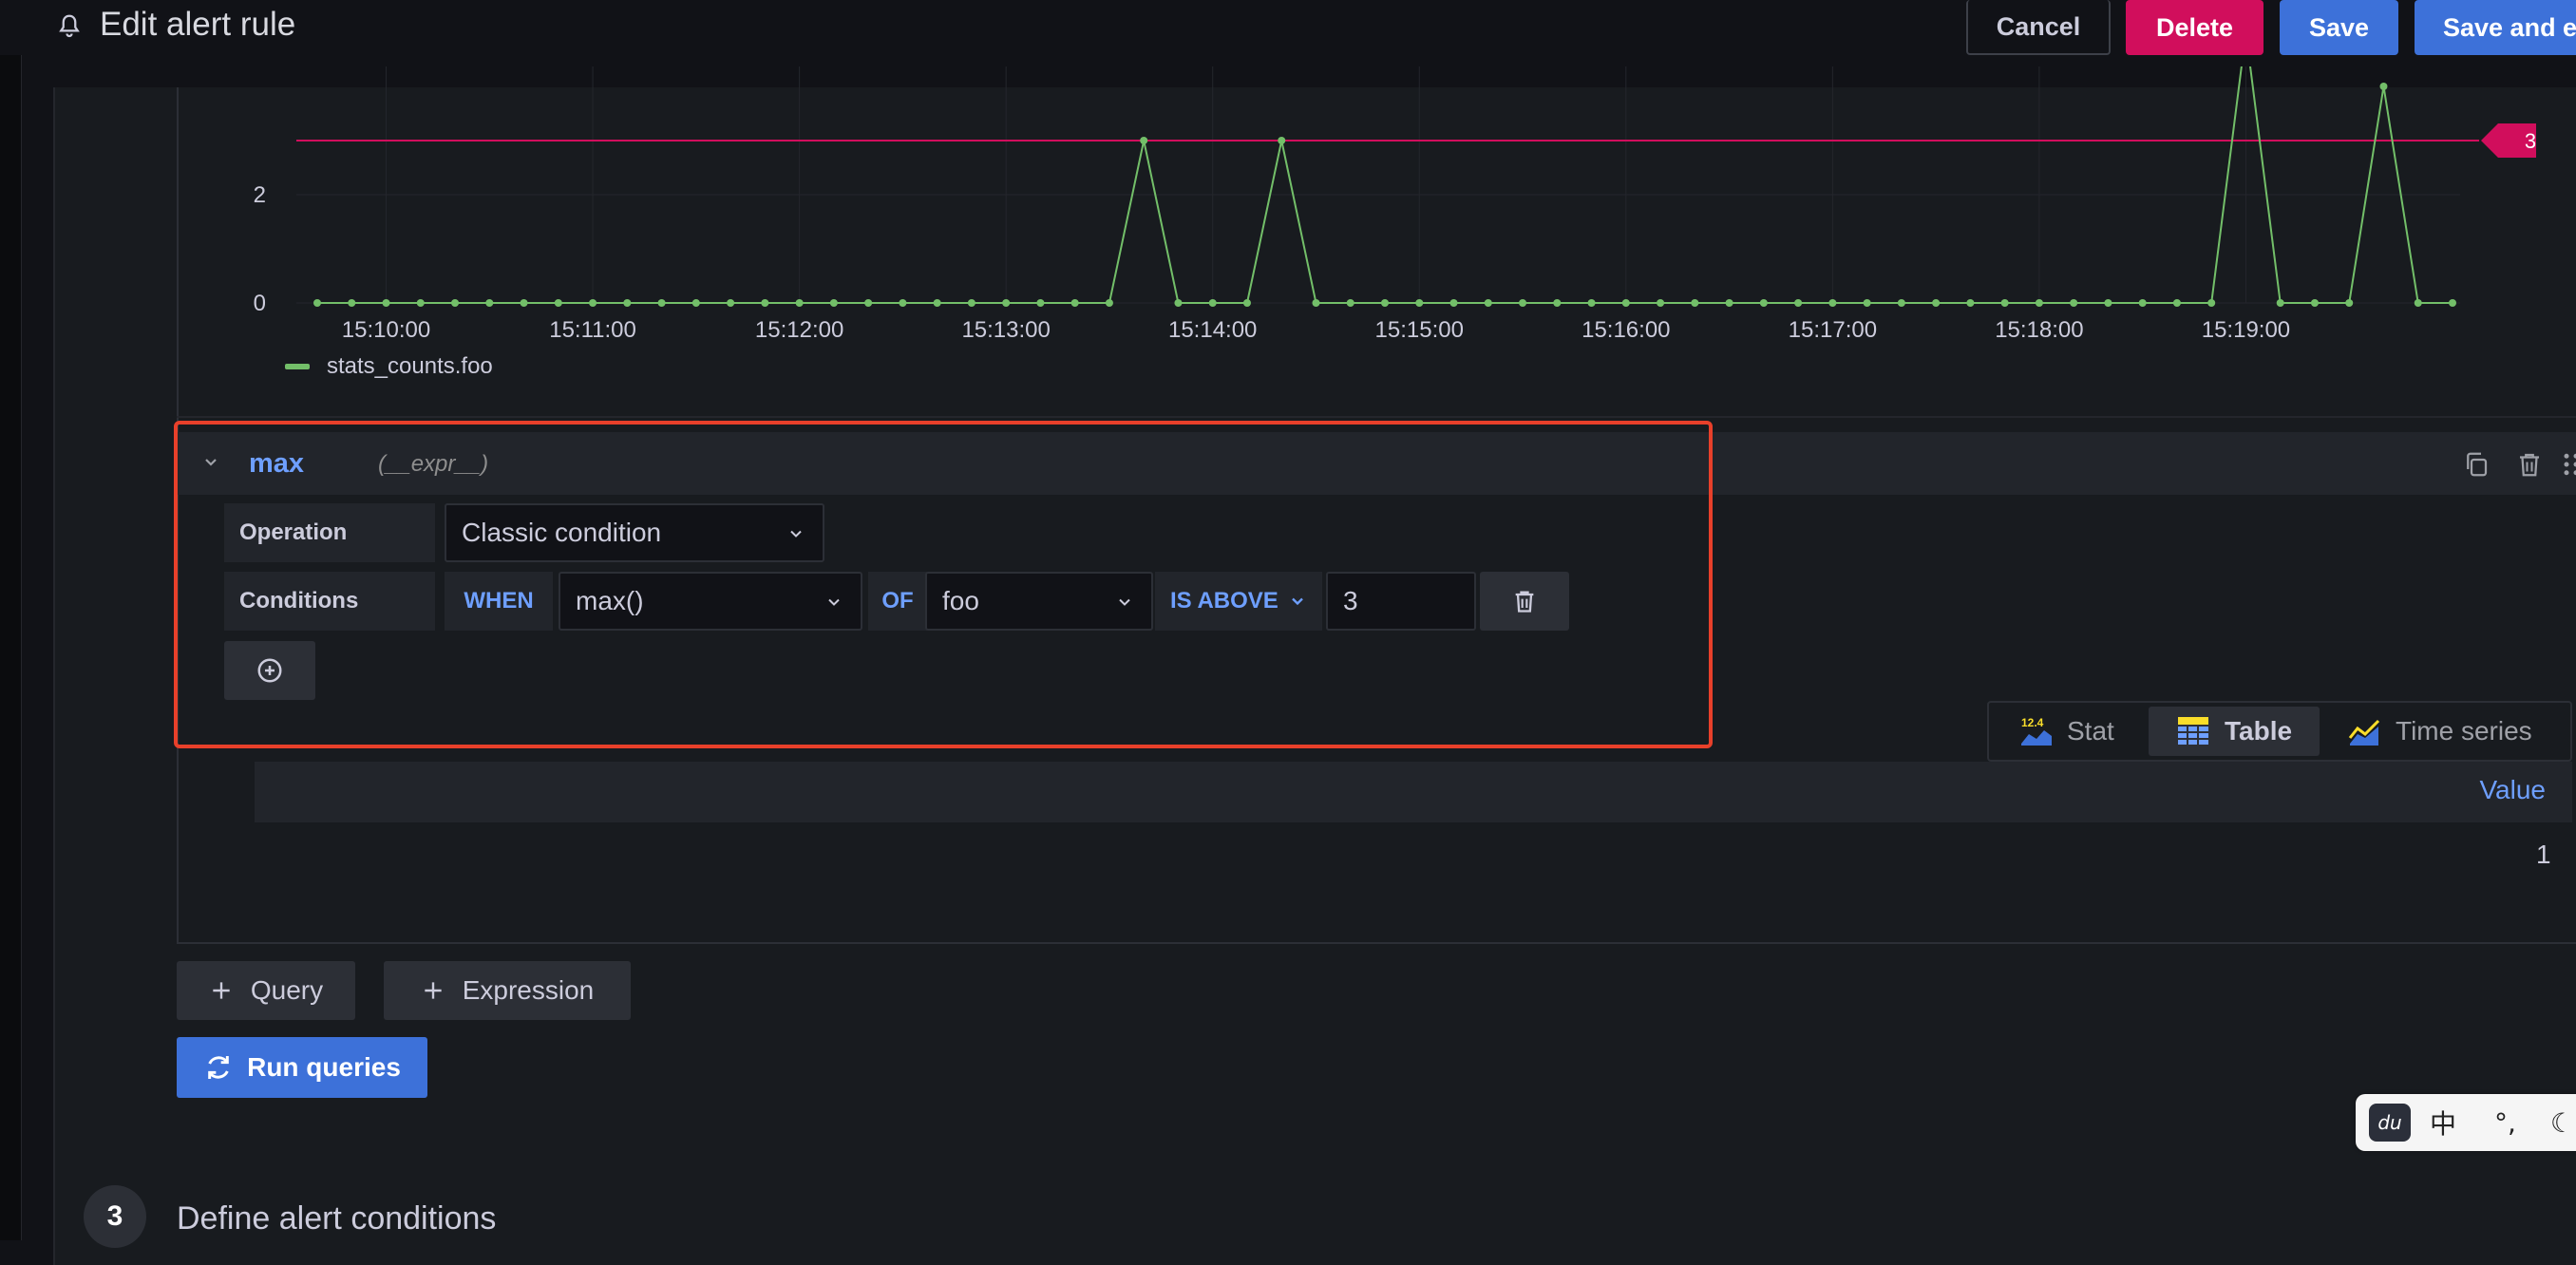 The height and width of the screenshot is (1265, 2576). What do you see at coordinates (2476, 464) in the screenshot?
I see `duplicate-icon` at bounding box center [2476, 464].